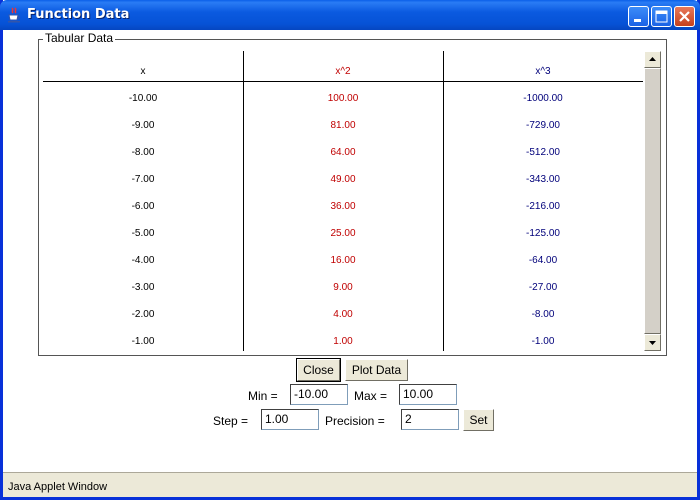 The width and height of the screenshot is (700, 500). I want to click on close-icon, so click(684, 16).